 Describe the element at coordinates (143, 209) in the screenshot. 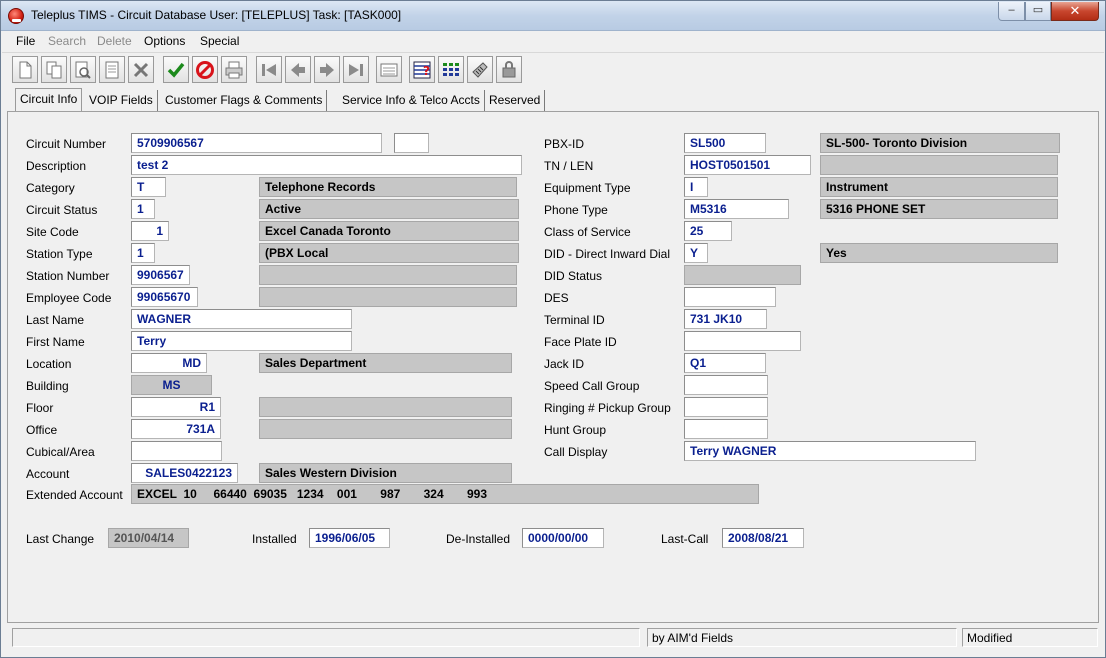

I see `circuit-status-input: 1` at that location.